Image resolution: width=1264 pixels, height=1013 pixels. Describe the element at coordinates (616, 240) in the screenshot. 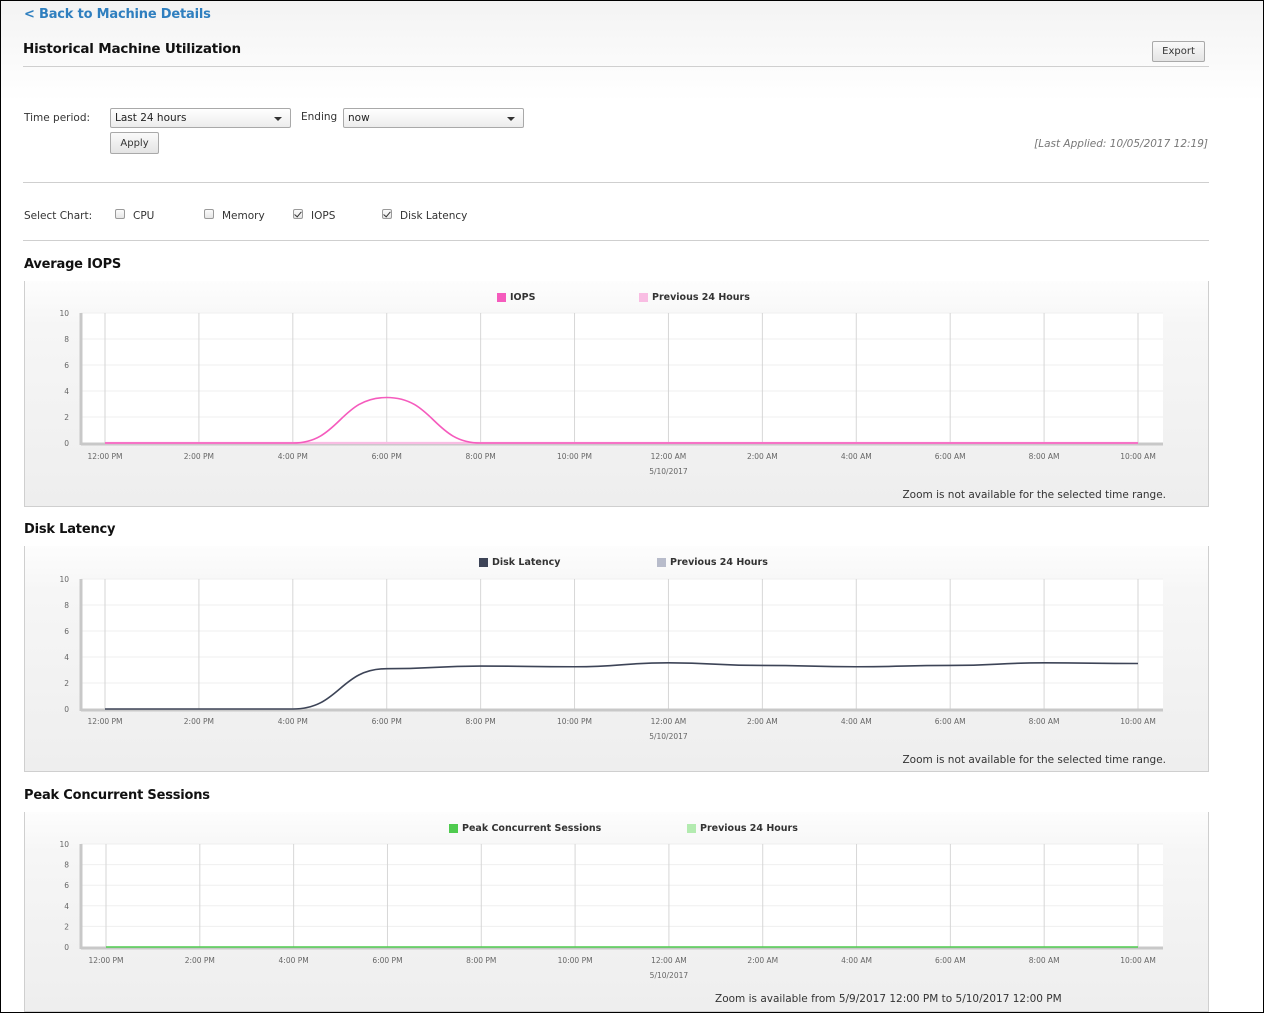

I see `select-chart-divider` at that location.